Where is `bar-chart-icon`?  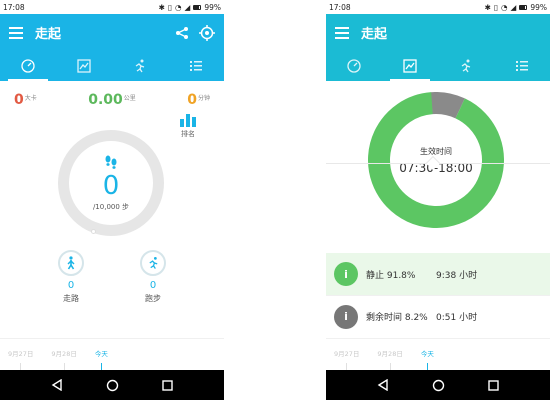 bar-chart-icon is located at coordinates (188, 120).